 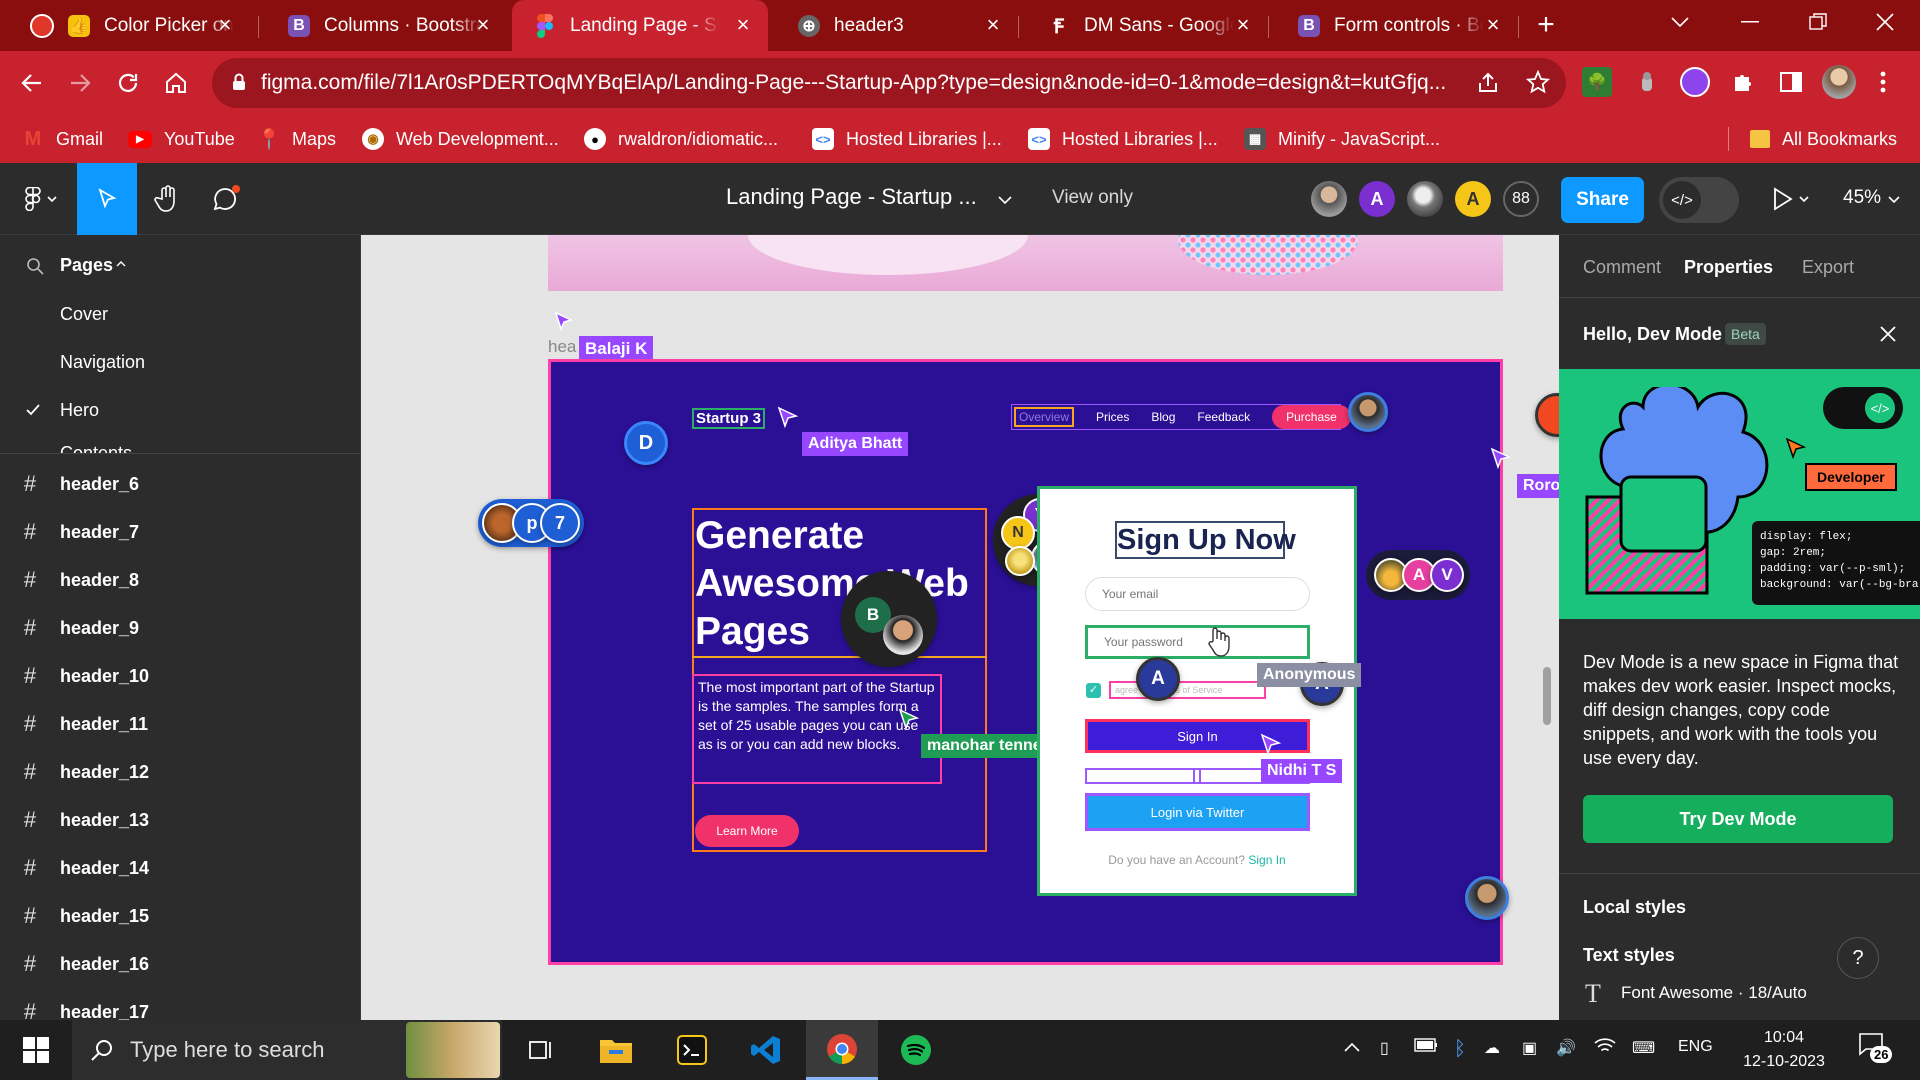 I want to click on main-menu-button, so click(x=41, y=199).